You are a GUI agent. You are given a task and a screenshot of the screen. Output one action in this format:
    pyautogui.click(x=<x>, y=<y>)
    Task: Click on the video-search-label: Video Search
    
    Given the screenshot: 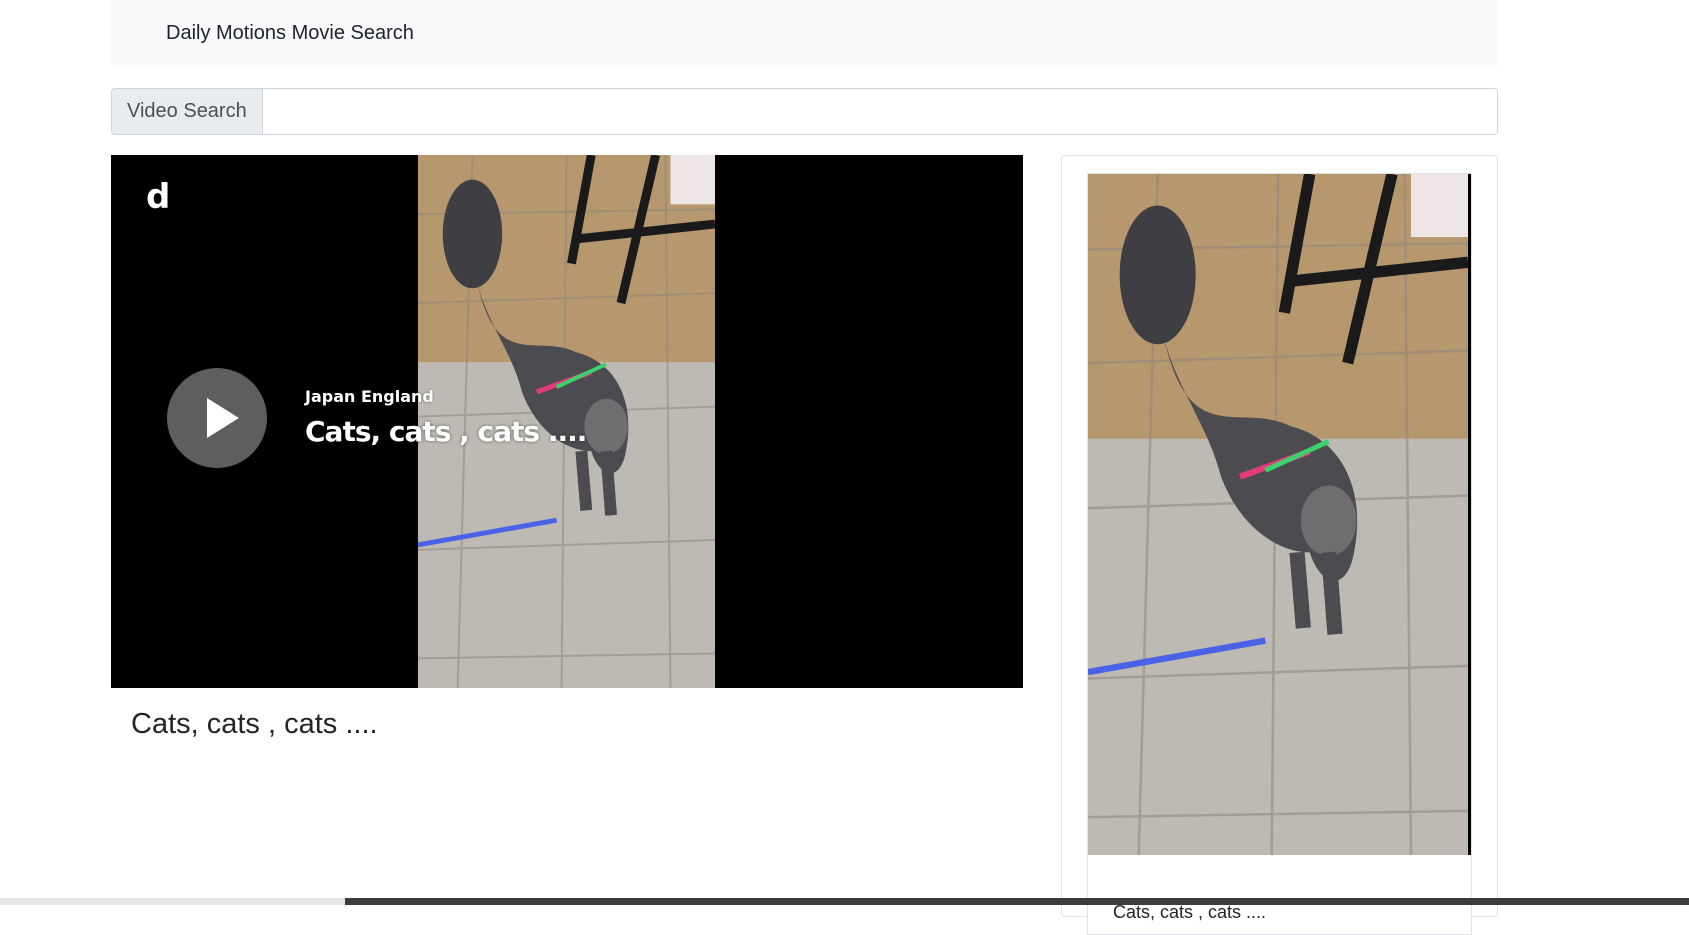 What is the action you would take?
    pyautogui.click(x=187, y=111)
    